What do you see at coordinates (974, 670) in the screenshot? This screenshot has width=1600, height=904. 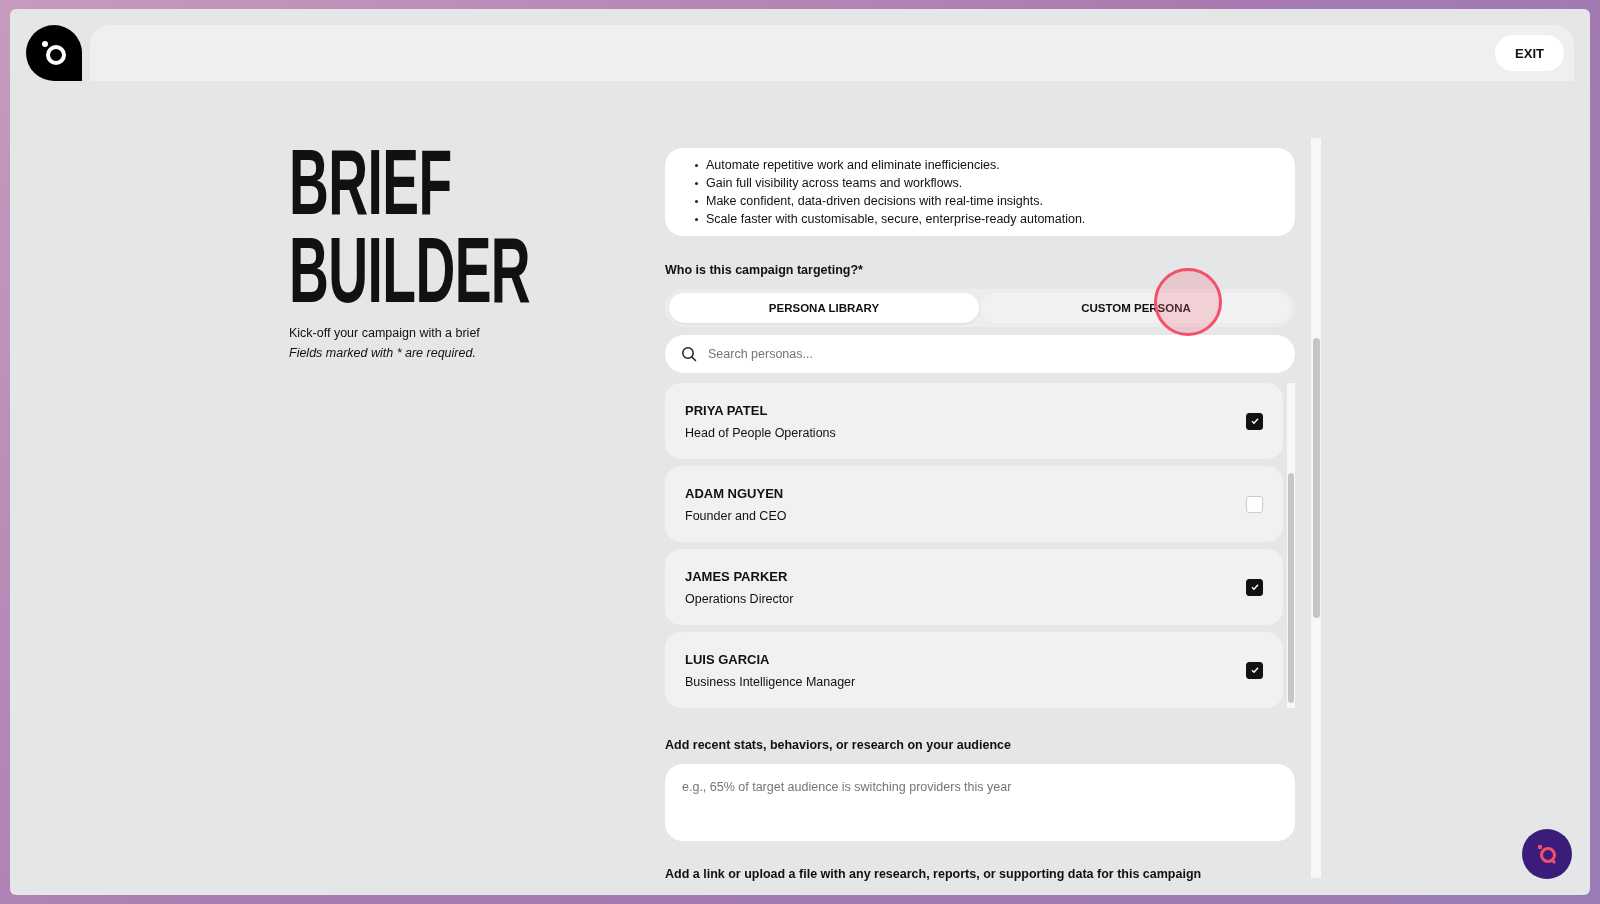 I see `persona-card: LUIS GARCIA Business Intelligence Manager` at bounding box center [974, 670].